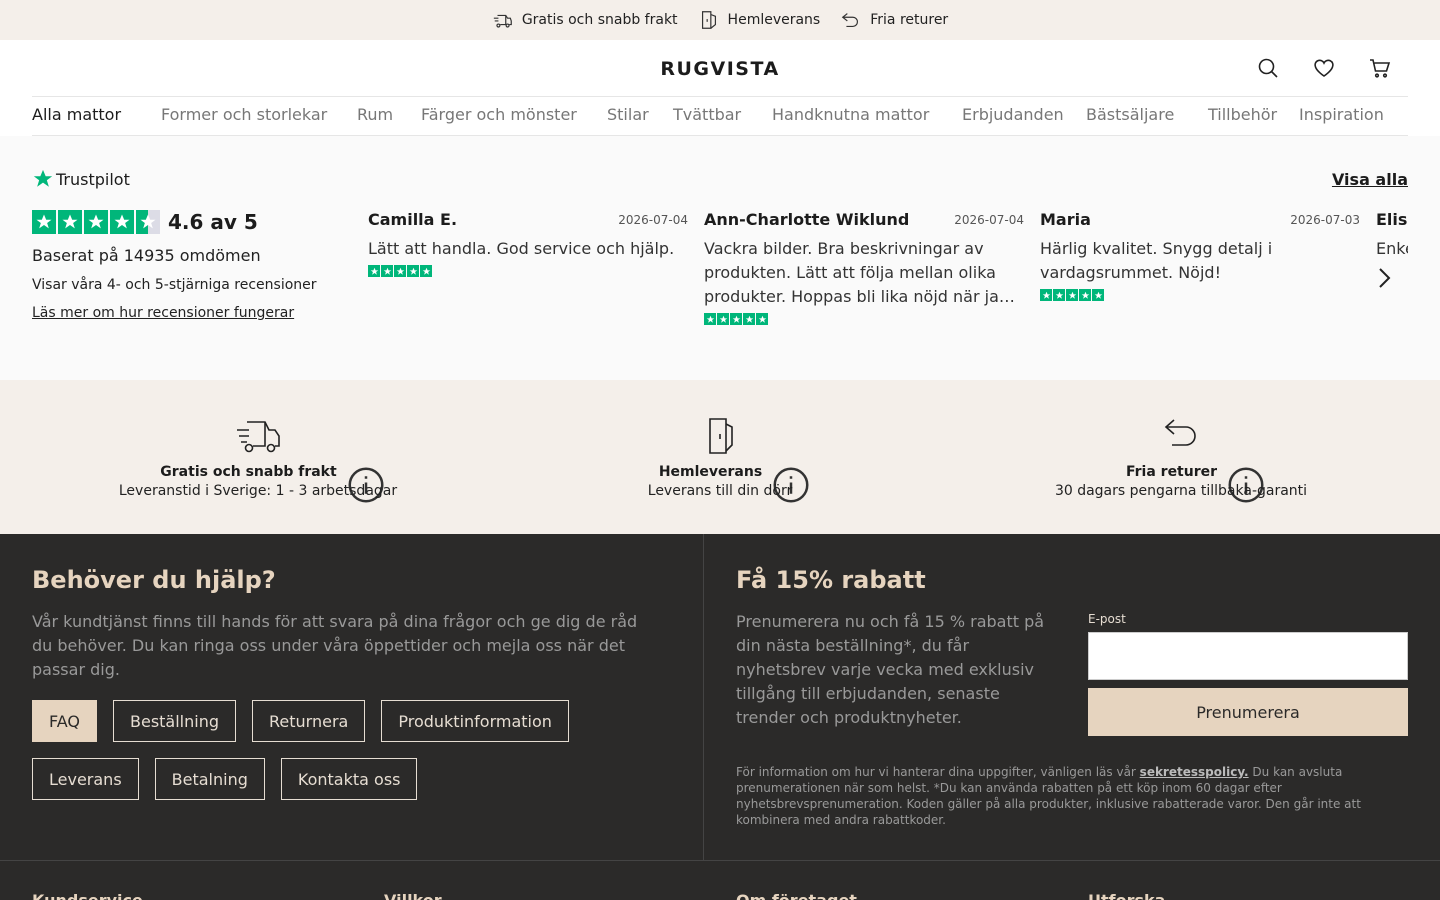 Image resolution: width=1440 pixels, height=900 pixels. Describe the element at coordinates (1107, 619) in the screenshot. I see `email-label: E-post` at that location.